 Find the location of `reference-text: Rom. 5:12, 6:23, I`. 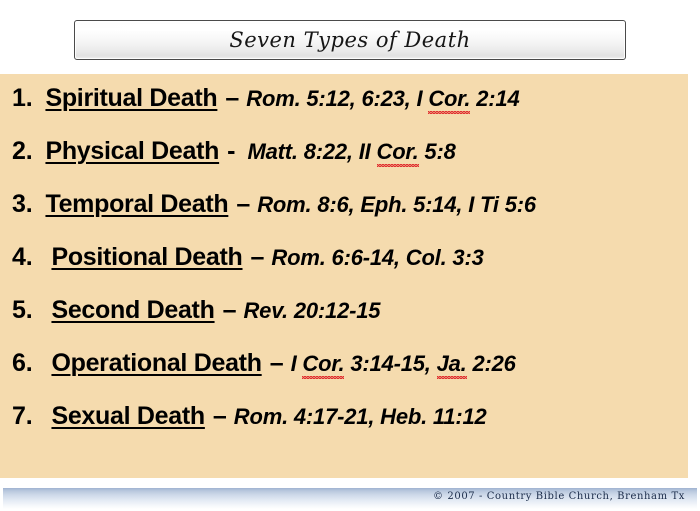

reference-text: Rom. 5:12, 6:23, I is located at coordinates (337, 98).